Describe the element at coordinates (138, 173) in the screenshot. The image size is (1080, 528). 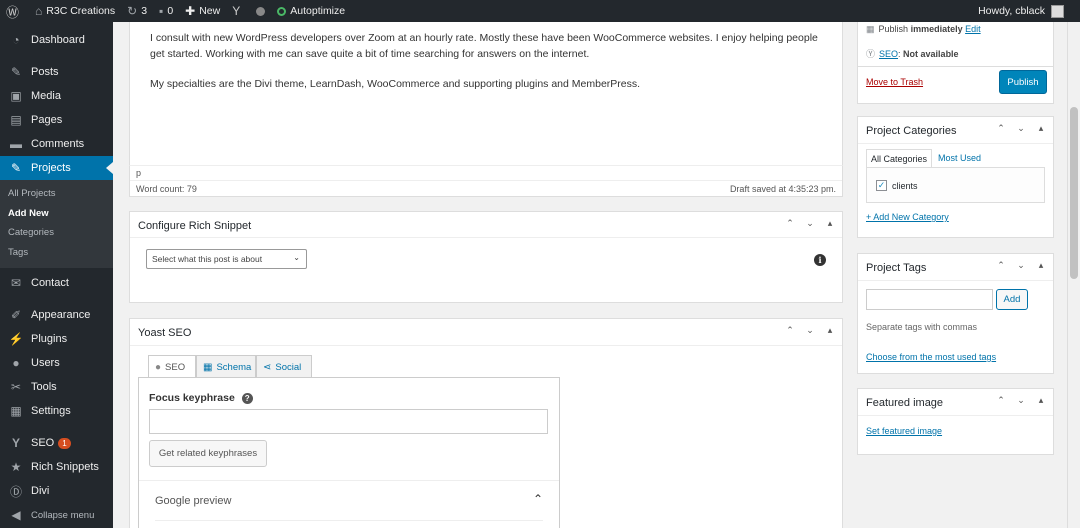
I see `element-path: p` at that location.